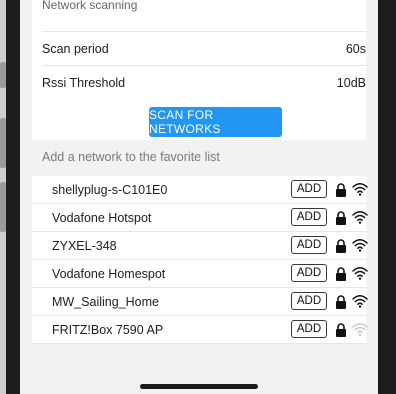  I want to click on network-row: MW_Sailing_Home ADD, so click(200, 302).